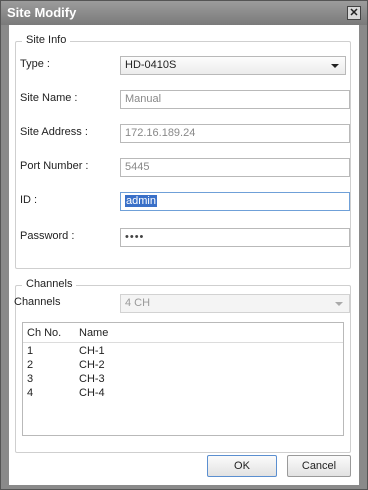 Image resolution: width=368 pixels, height=490 pixels. What do you see at coordinates (30, 393) in the screenshot?
I see `row-ch-no: 4` at bounding box center [30, 393].